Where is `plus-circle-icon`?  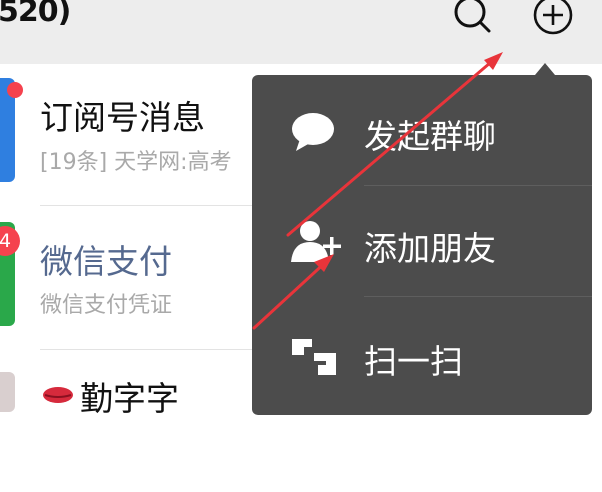 plus-circle-icon is located at coordinates (553, 19).